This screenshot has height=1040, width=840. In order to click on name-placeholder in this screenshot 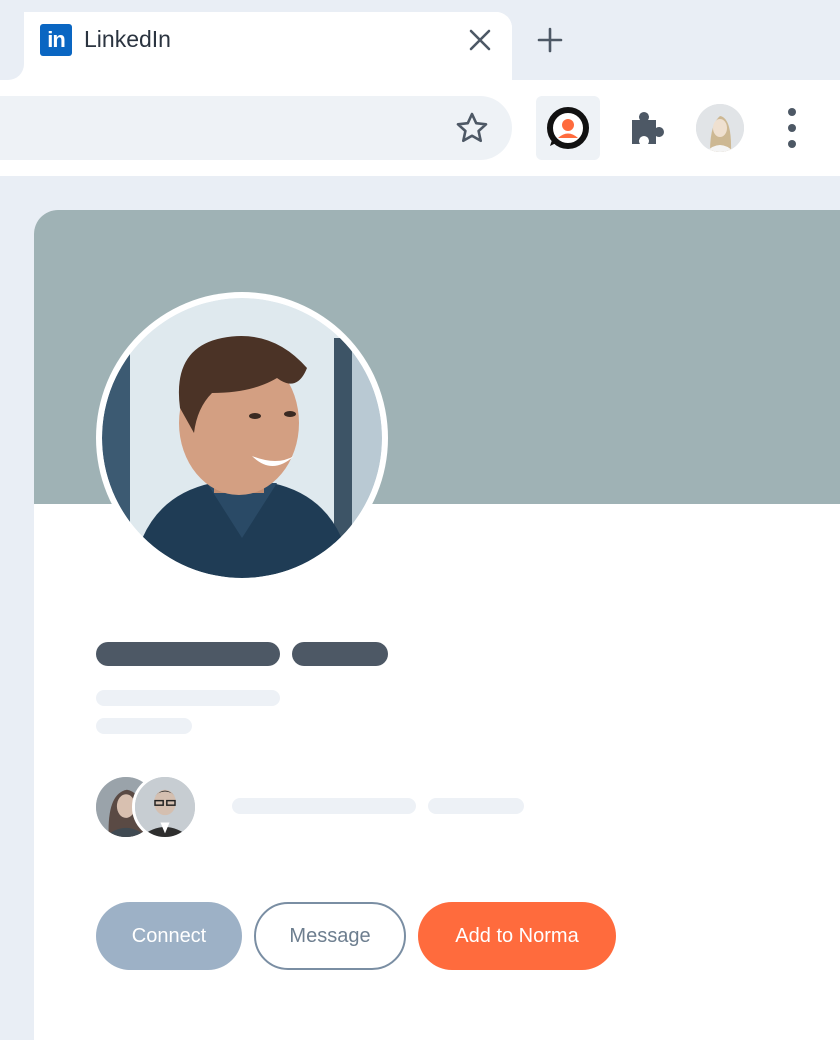, I will do `click(188, 654)`.